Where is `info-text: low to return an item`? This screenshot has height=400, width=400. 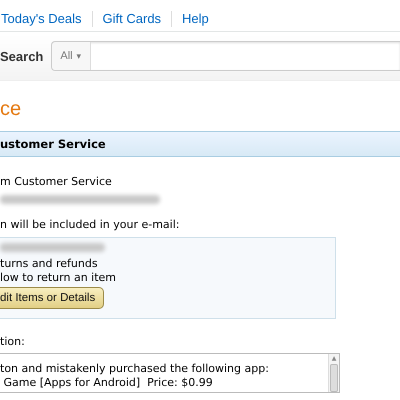 info-text: low to return an item is located at coordinates (59, 278).